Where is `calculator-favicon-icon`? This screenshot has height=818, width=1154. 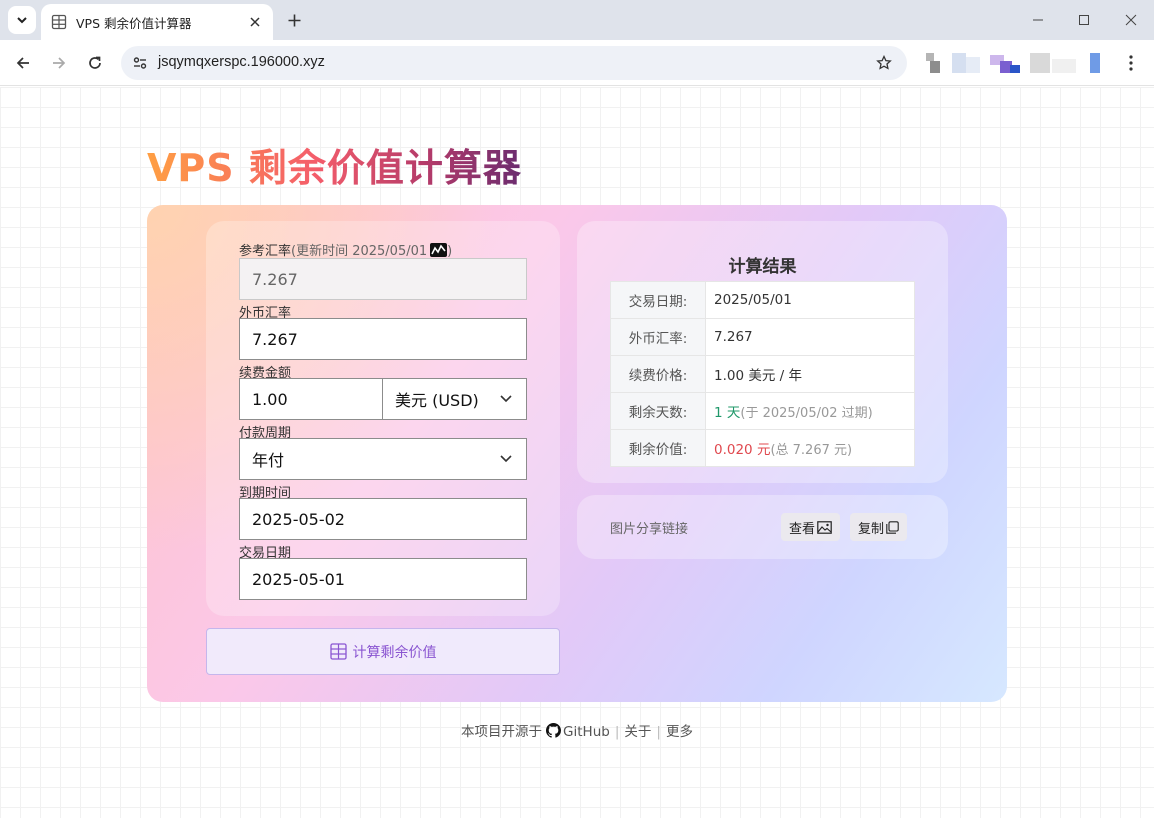
calculator-favicon-icon is located at coordinates (59, 22).